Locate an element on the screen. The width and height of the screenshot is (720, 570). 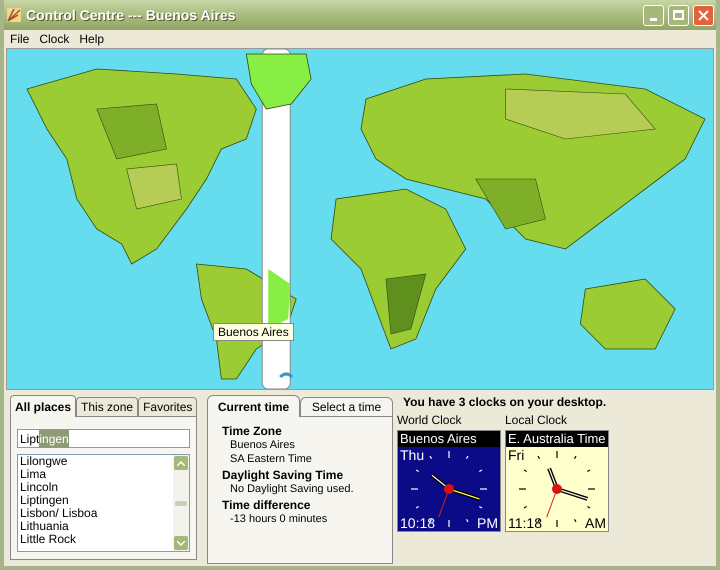
clock-label: Local Clock is located at coordinates (536, 420).